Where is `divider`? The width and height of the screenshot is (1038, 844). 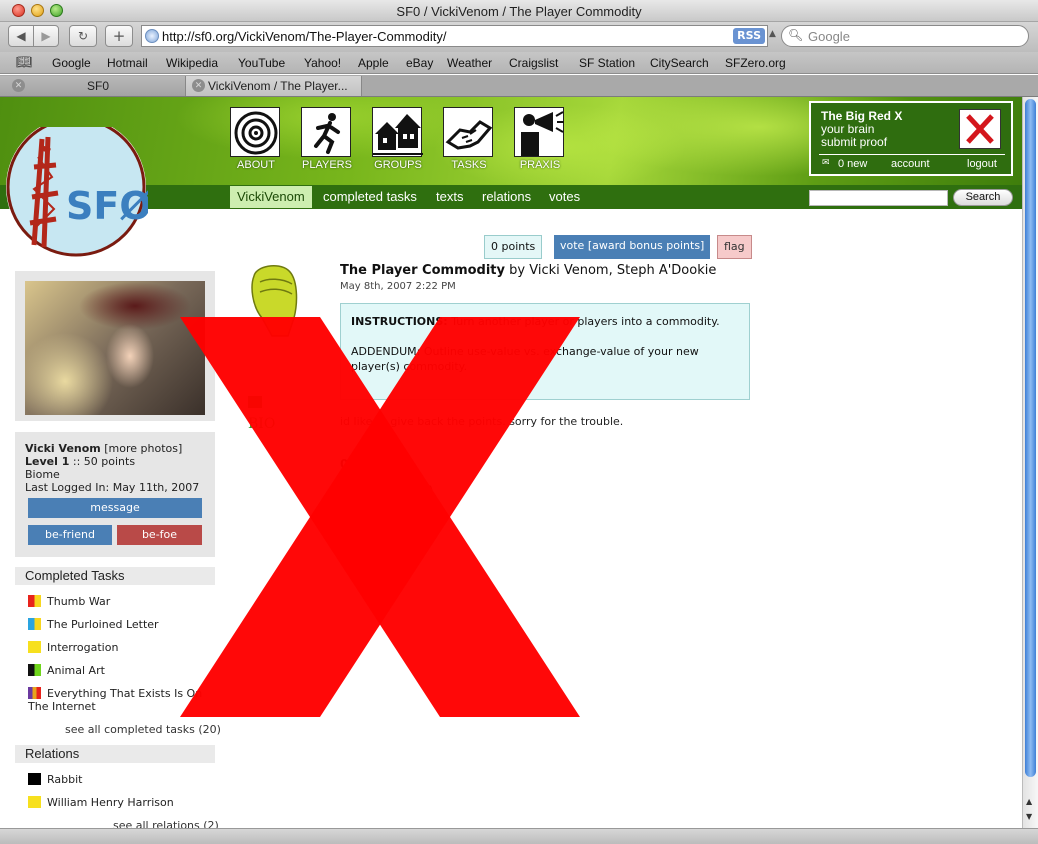
divider is located at coordinates (912, 154).